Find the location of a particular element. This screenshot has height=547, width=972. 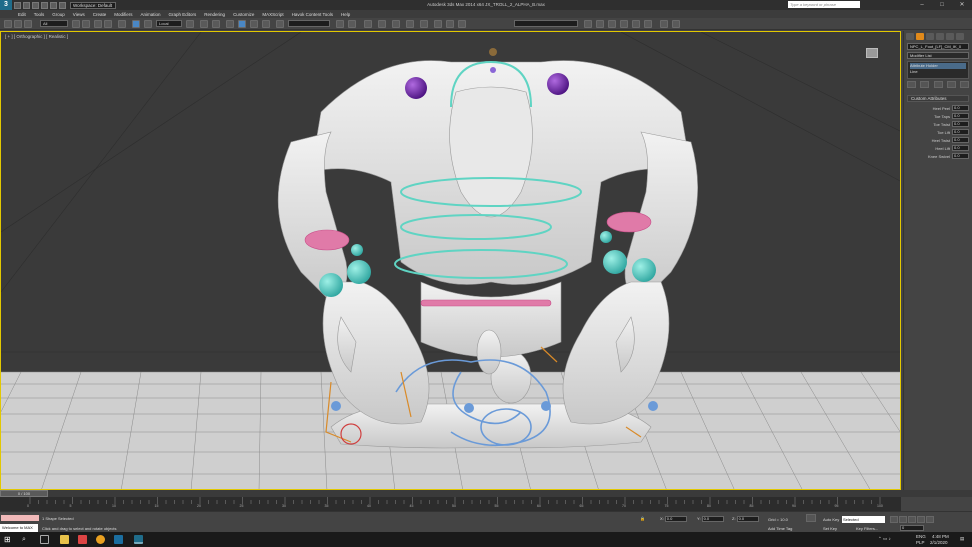

steam-icon is located at coordinates (118, 539).